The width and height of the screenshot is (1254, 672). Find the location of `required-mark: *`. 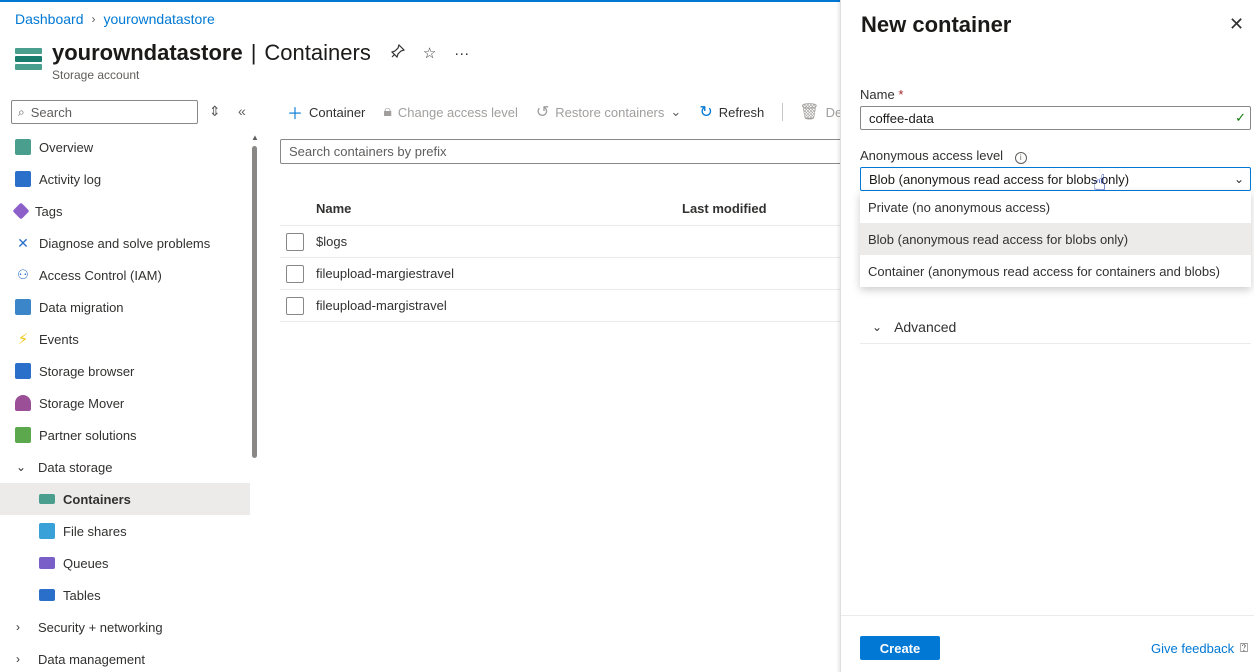

required-mark: * is located at coordinates (901, 94).